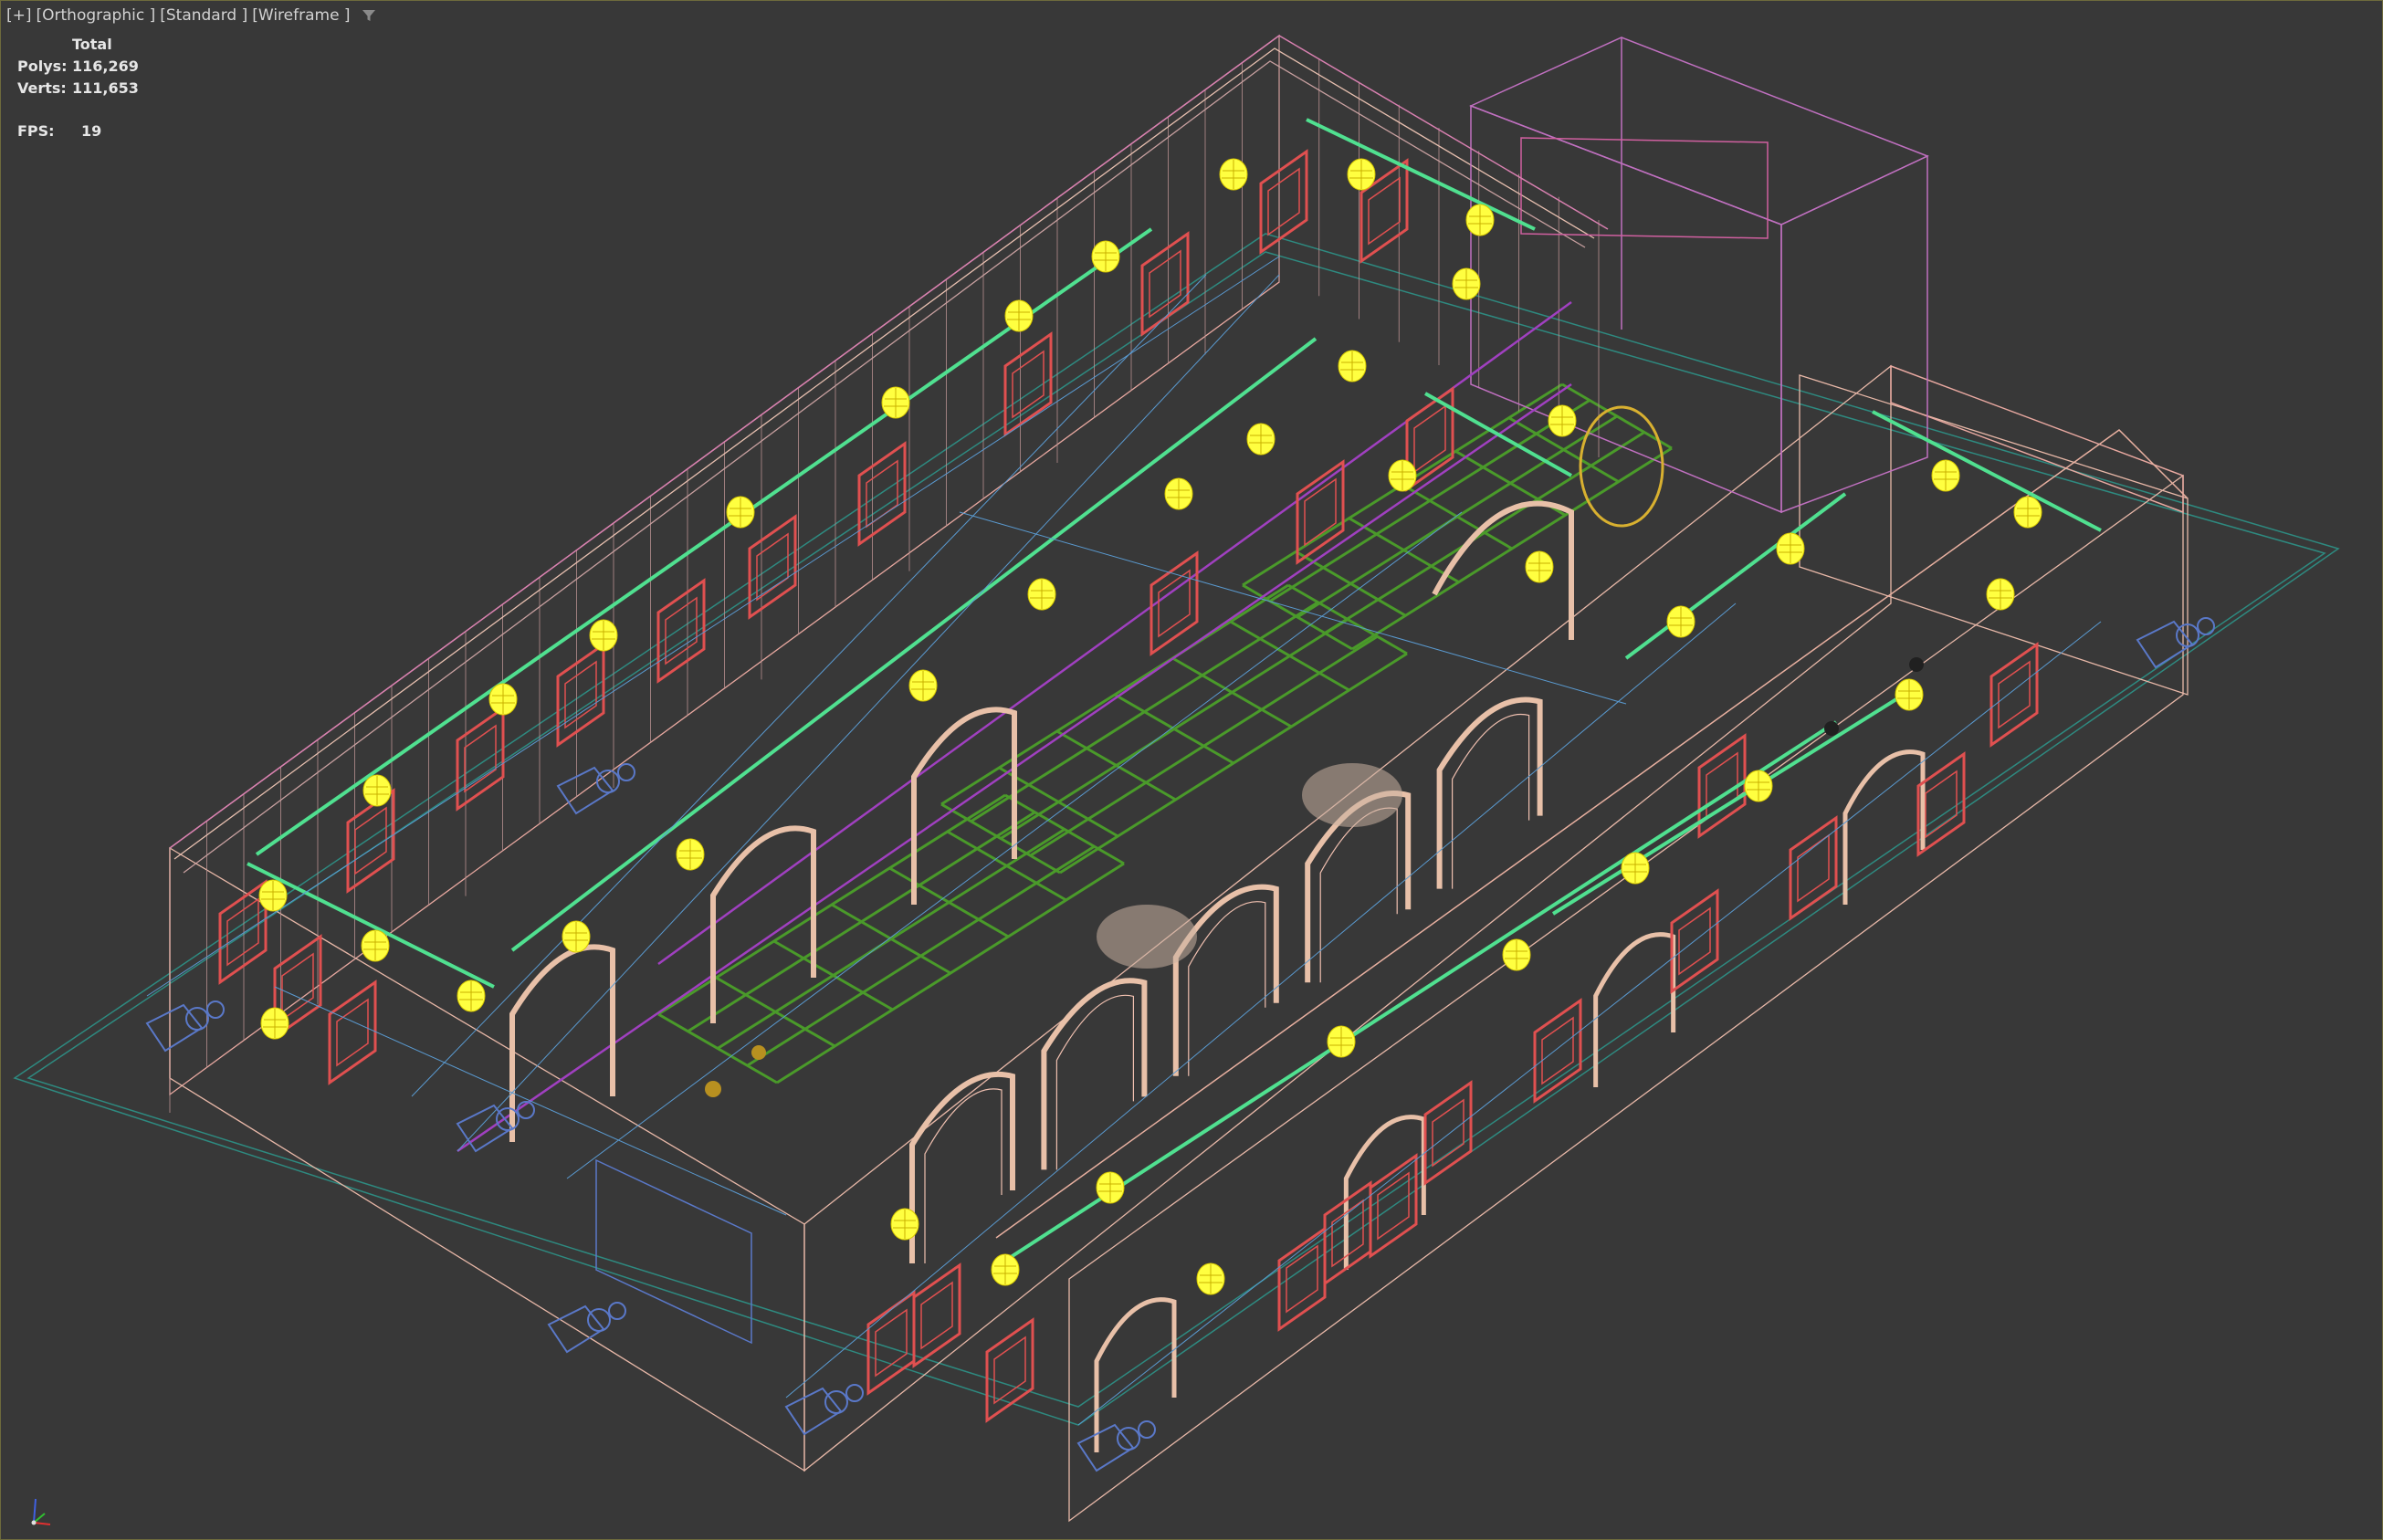 The image size is (2383, 1540). I want to click on tower-top, so click(1699, 131).